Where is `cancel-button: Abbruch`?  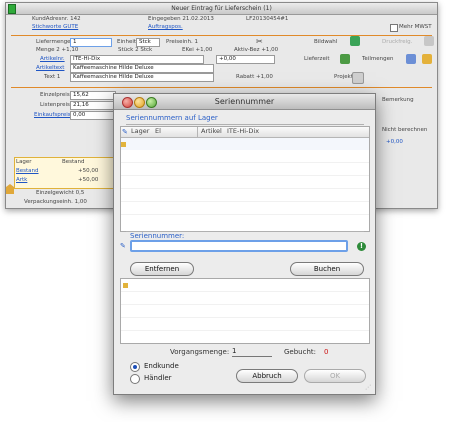
cancel-button: Abbruch is located at coordinates (267, 376).